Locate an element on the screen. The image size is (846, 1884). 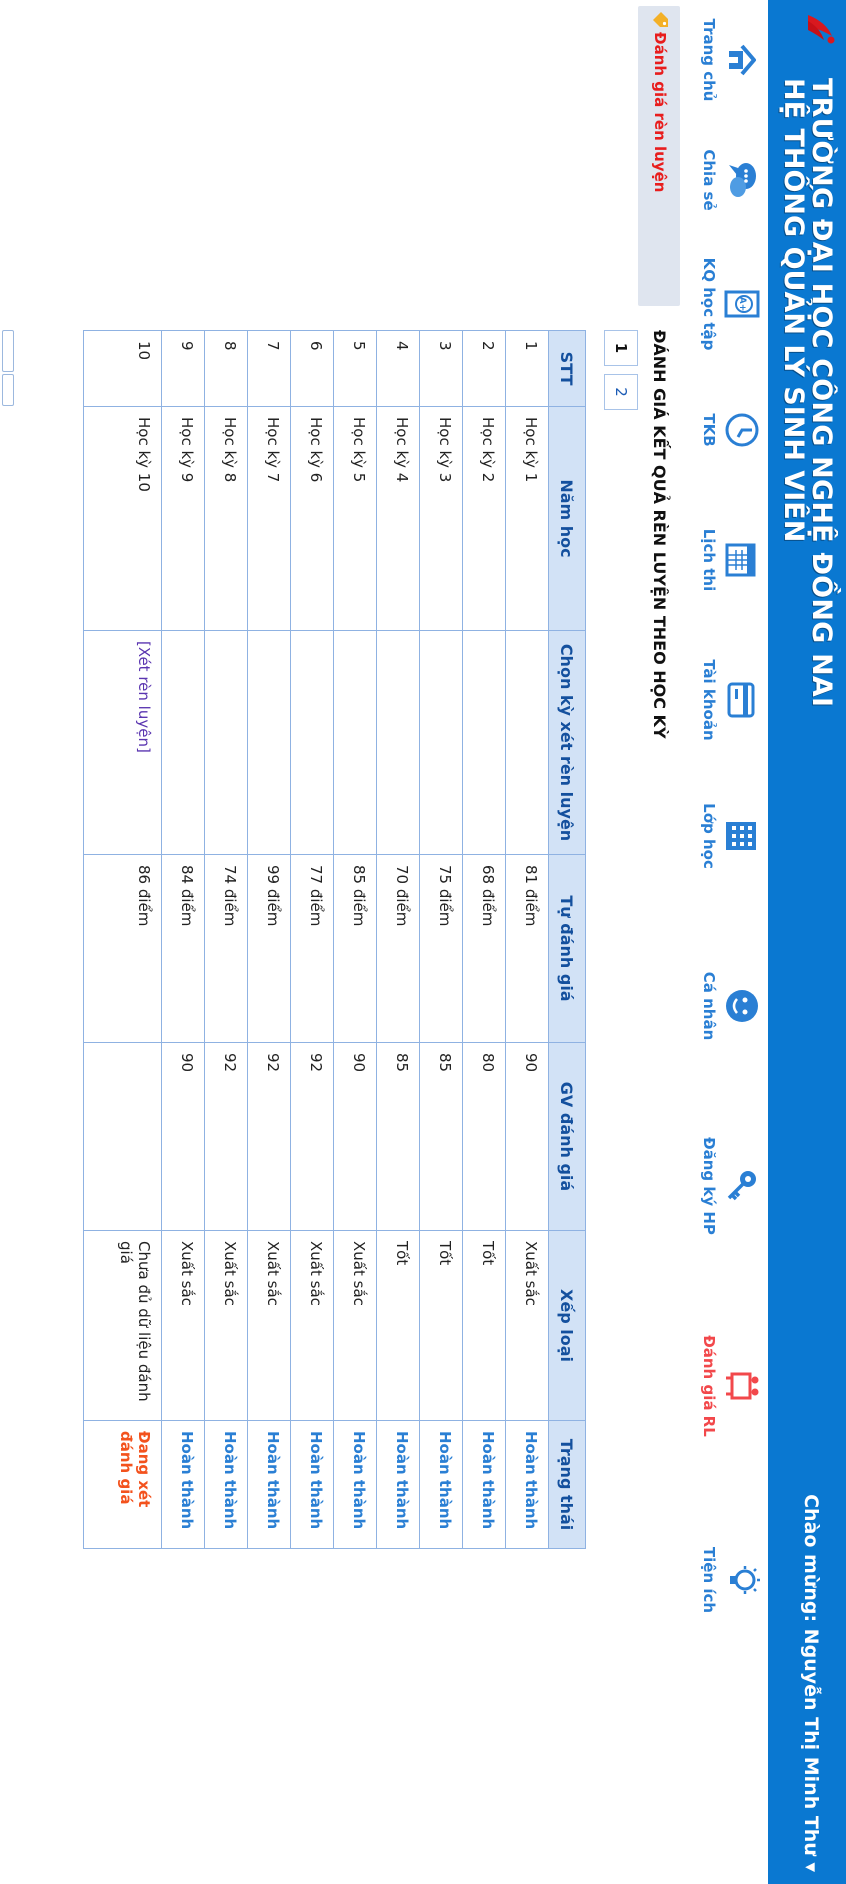
cell-gv-eval is located at coordinates (122, 1136).